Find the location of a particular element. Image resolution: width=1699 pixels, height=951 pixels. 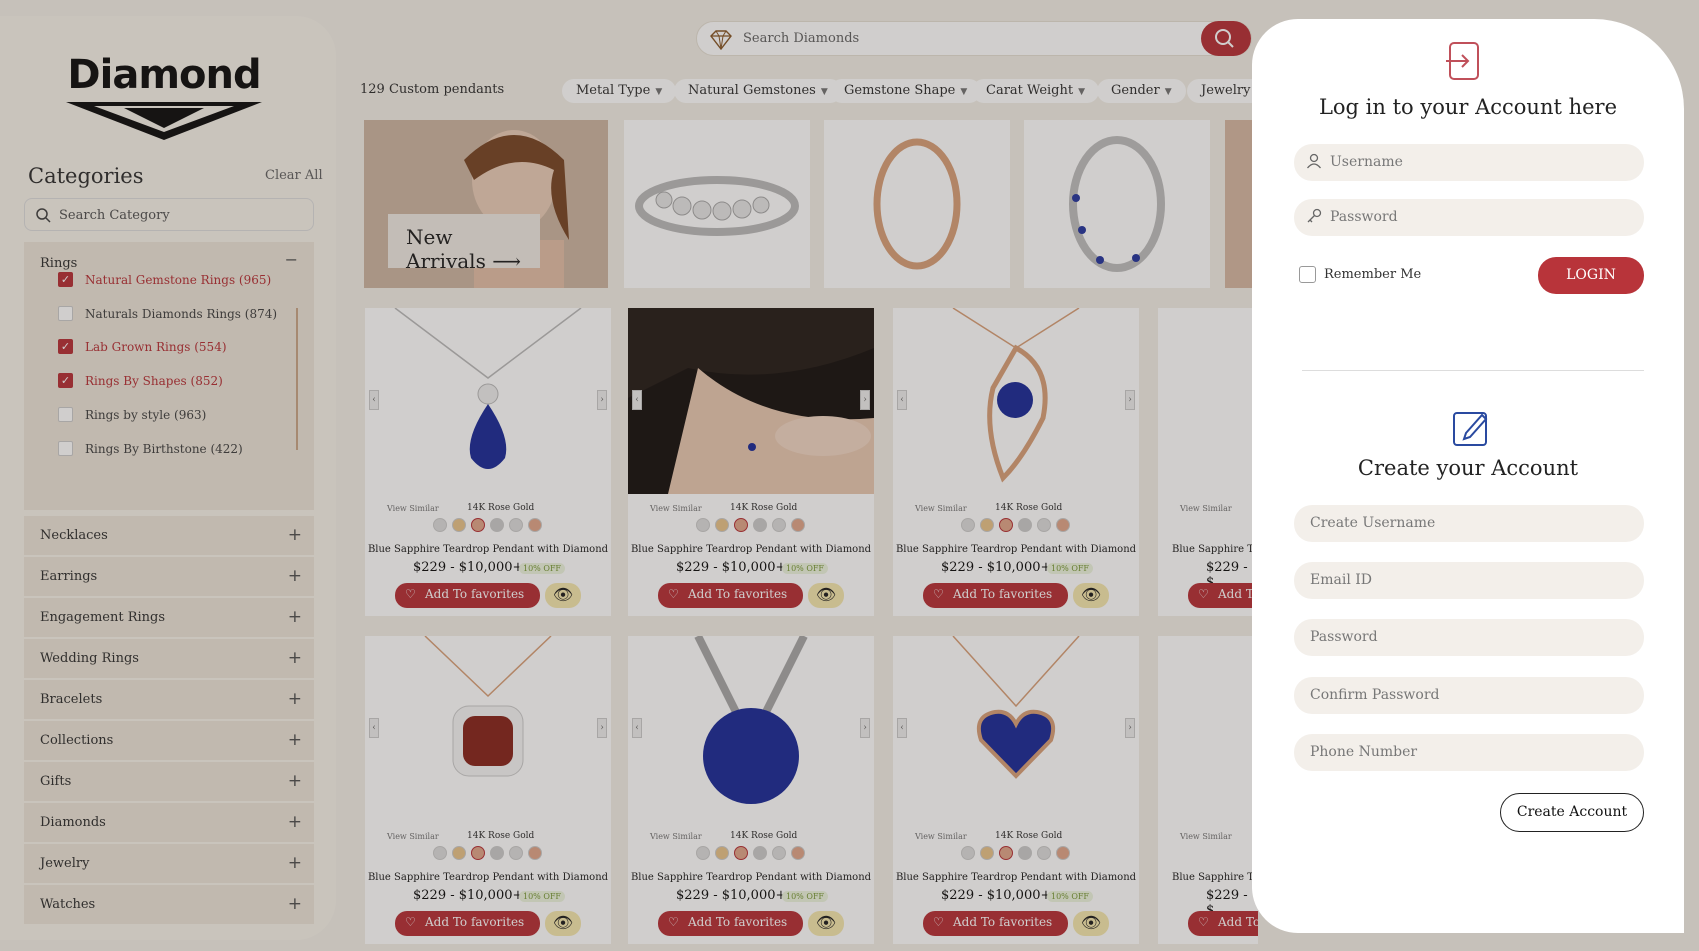

create-username-placeholder: Create Username is located at coordinates (1373, 523).